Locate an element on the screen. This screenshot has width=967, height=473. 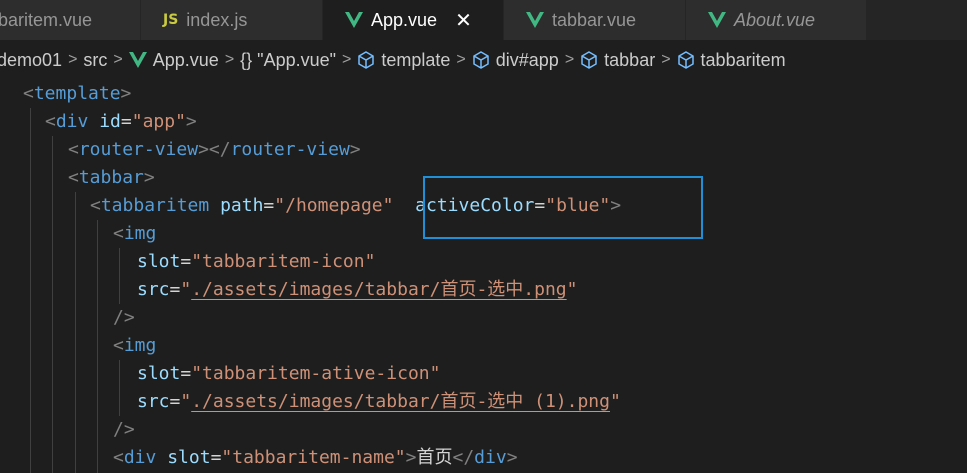
close-icon: ✕ is located at coordinates (463, 20).